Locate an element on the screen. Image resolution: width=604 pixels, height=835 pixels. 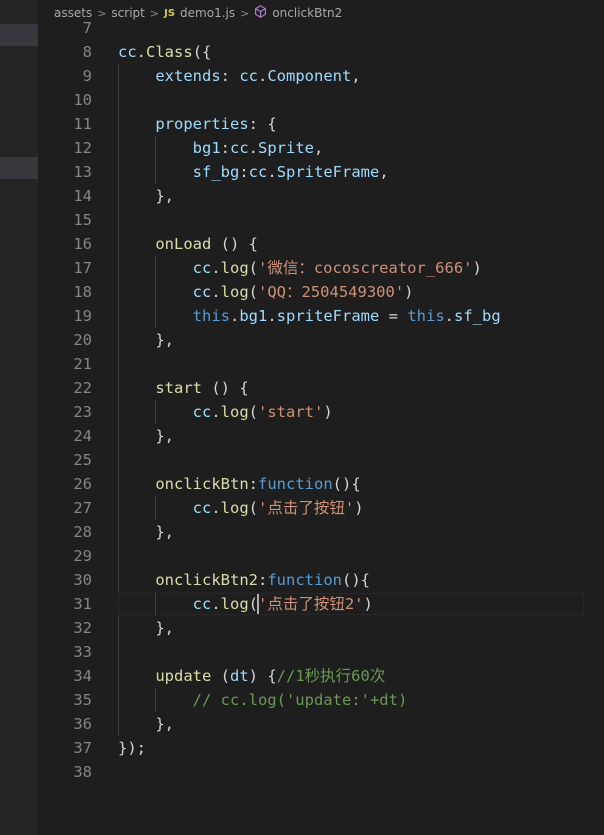
code-line: 9 extends: cc.Component, is located at coordinates (321, 76).